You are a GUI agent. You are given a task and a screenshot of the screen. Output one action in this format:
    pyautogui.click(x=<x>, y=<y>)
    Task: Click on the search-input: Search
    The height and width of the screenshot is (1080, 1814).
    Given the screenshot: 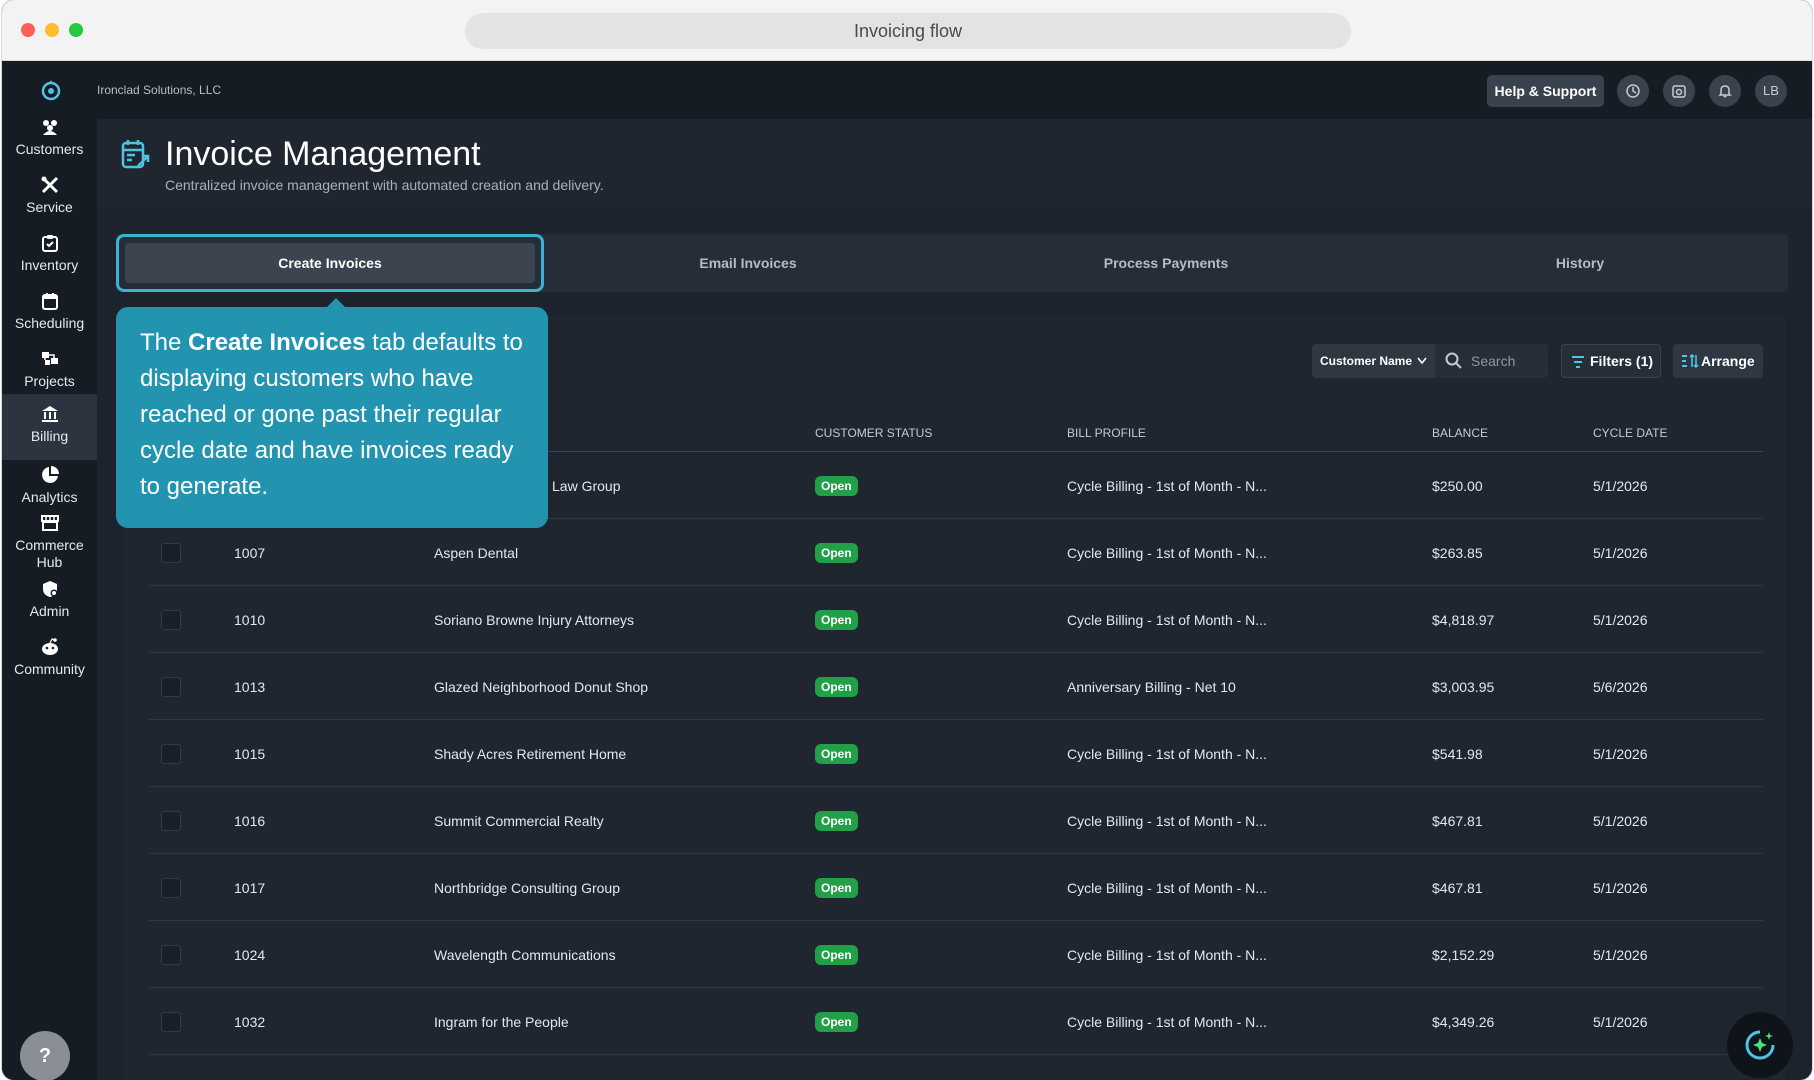 What is the action you would take?
    pyautogui.click(x=1491, y=361)
    